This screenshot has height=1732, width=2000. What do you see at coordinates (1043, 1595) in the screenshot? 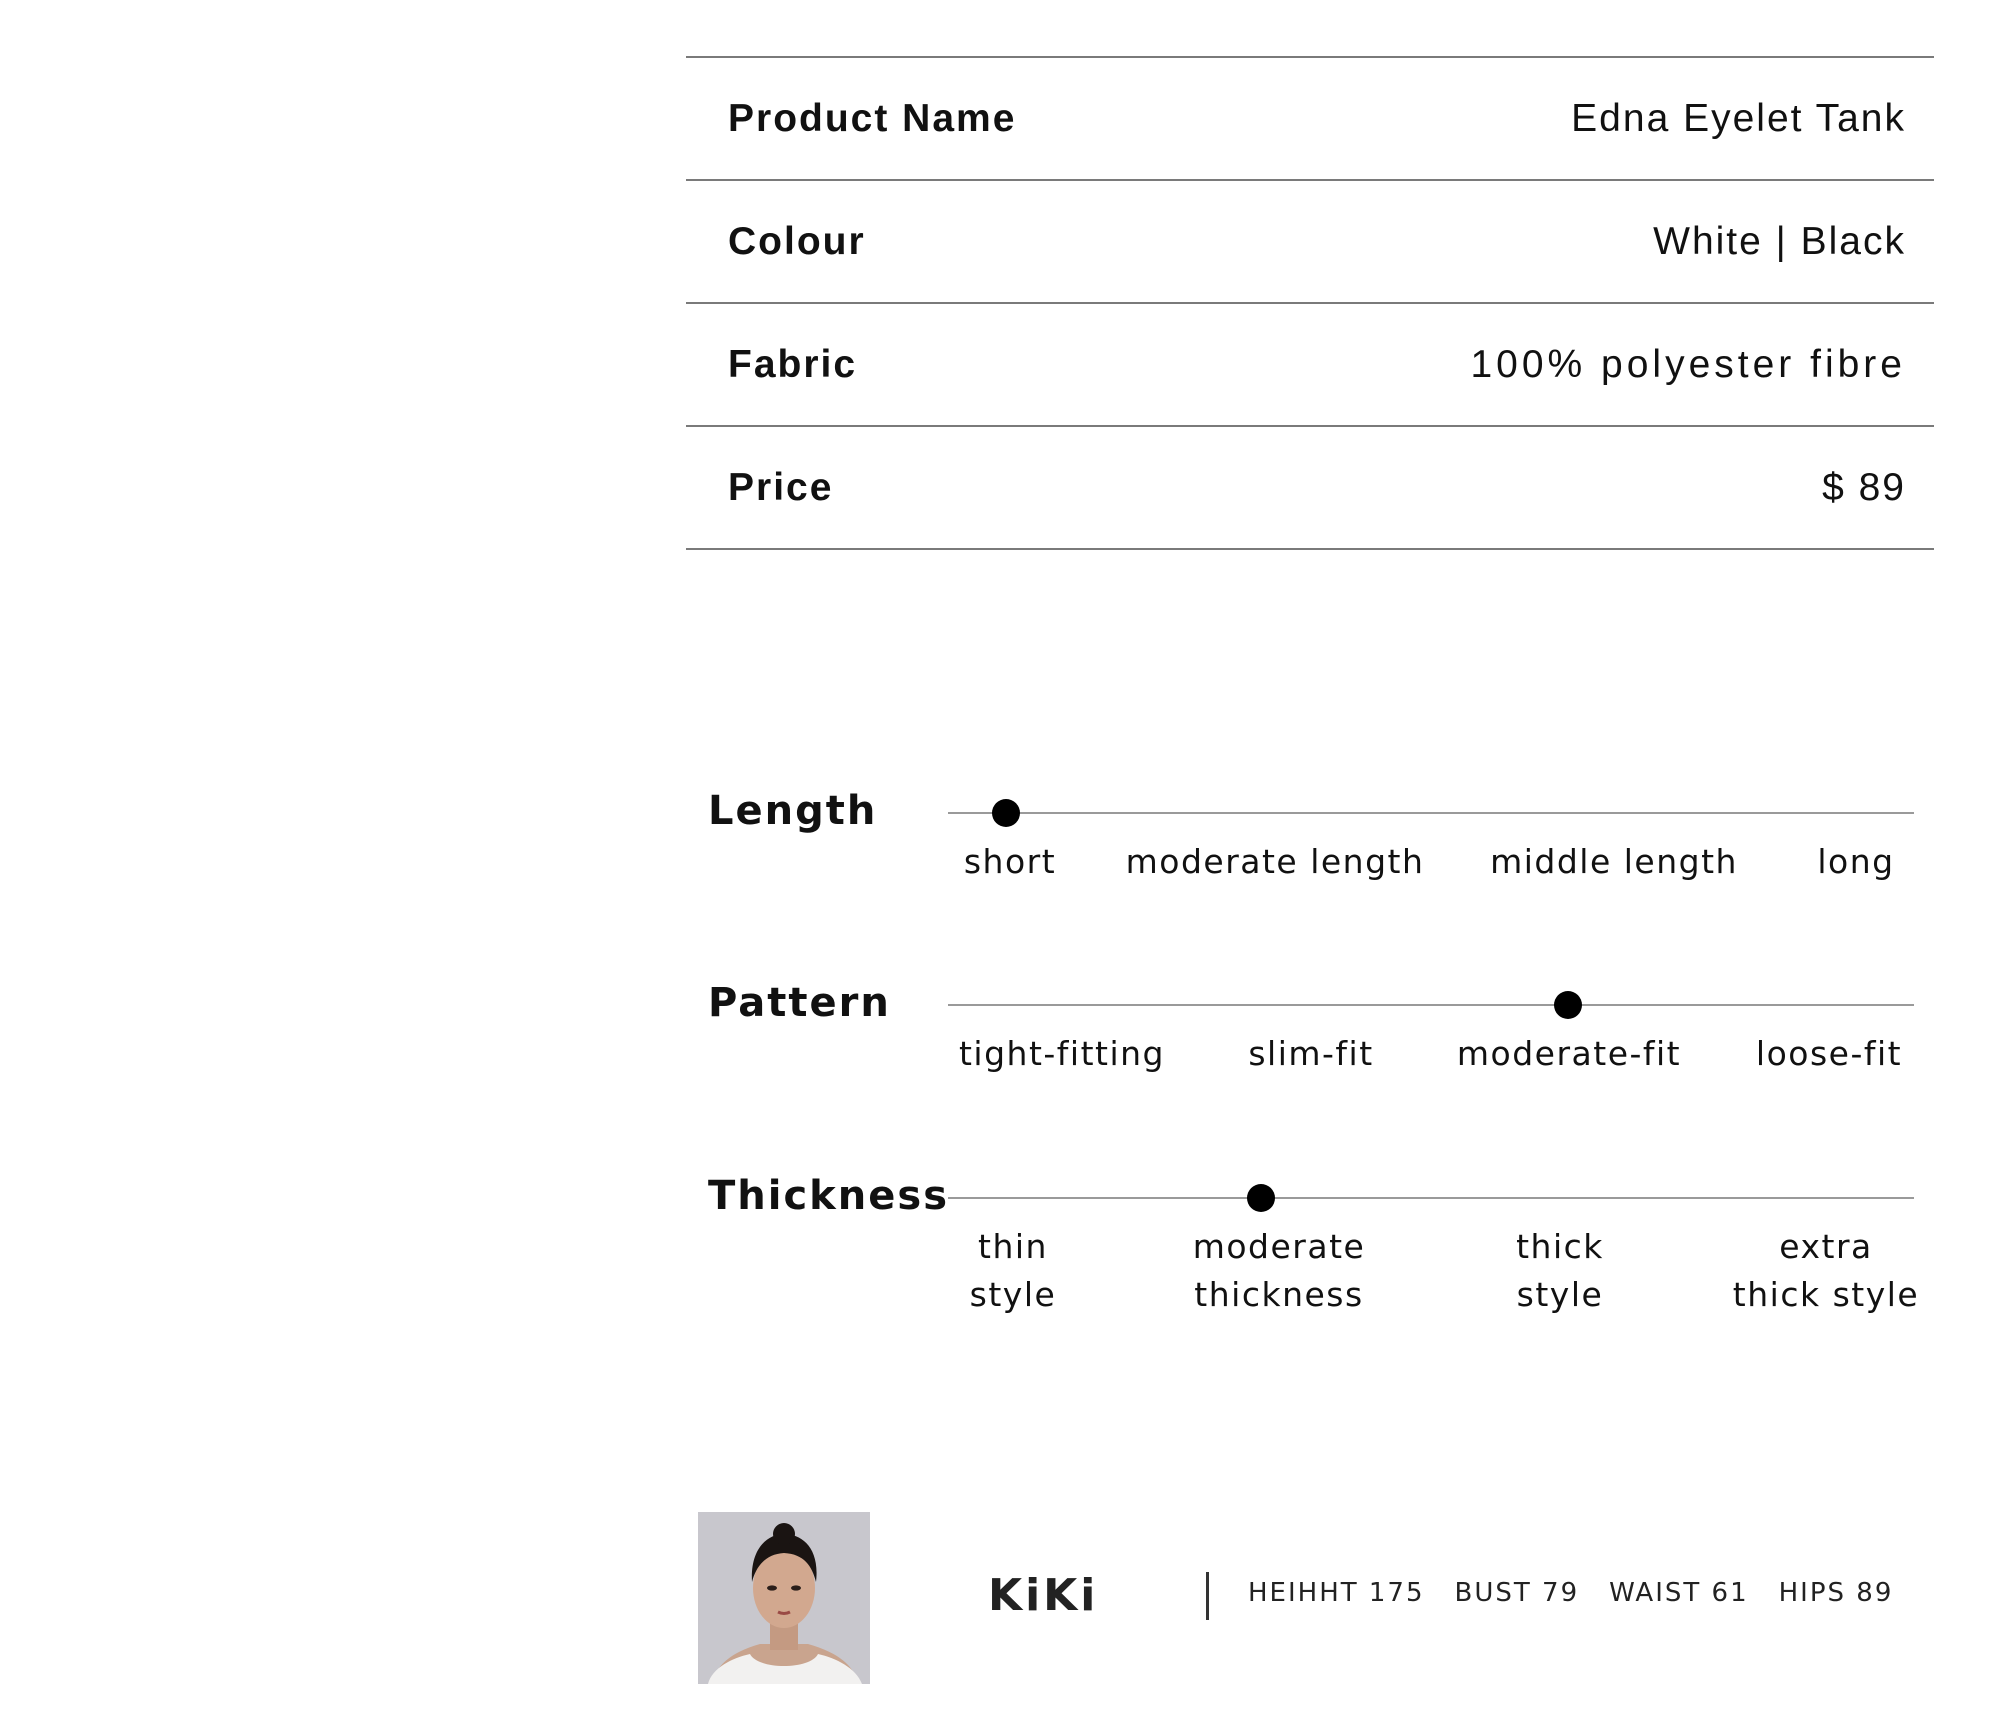
I see `model-name: KiKi` at bounding box center [1043, 1595].